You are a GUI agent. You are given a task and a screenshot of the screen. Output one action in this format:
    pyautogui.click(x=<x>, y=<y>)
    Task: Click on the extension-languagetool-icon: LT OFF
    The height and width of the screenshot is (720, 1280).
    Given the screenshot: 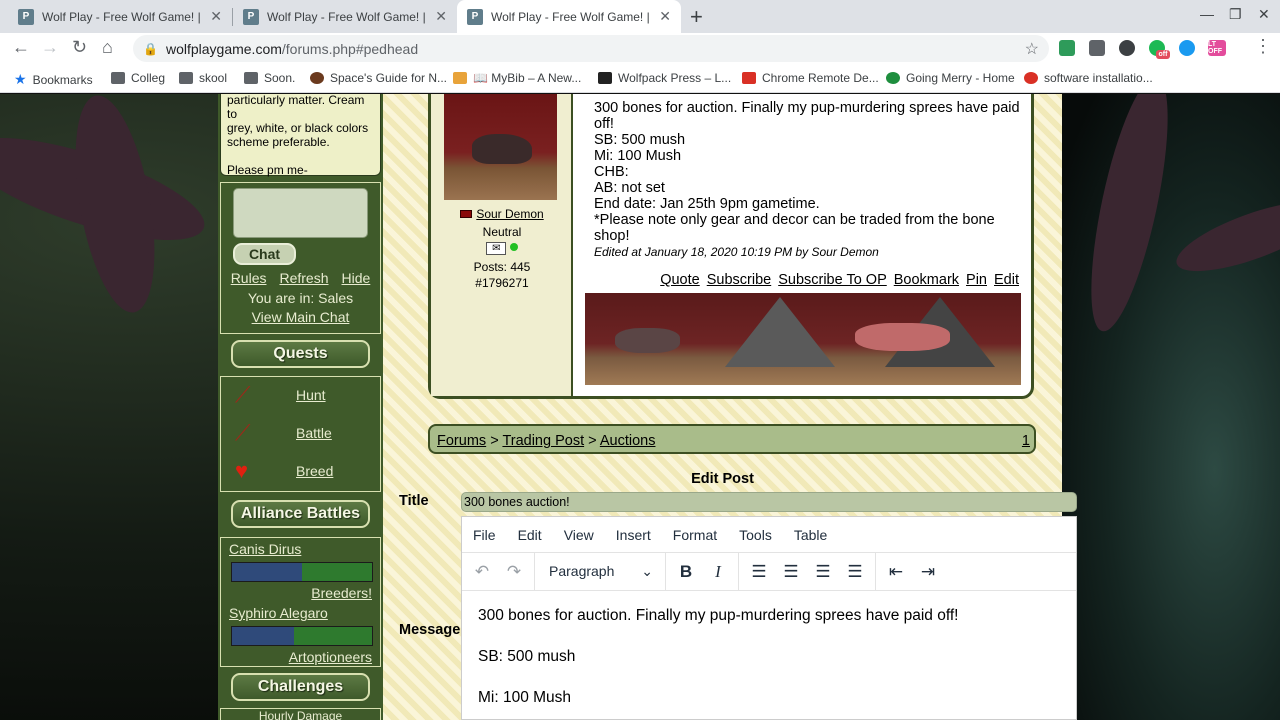 What is the action you would take?
    pyautogui.click(x=1217, y=48)
    